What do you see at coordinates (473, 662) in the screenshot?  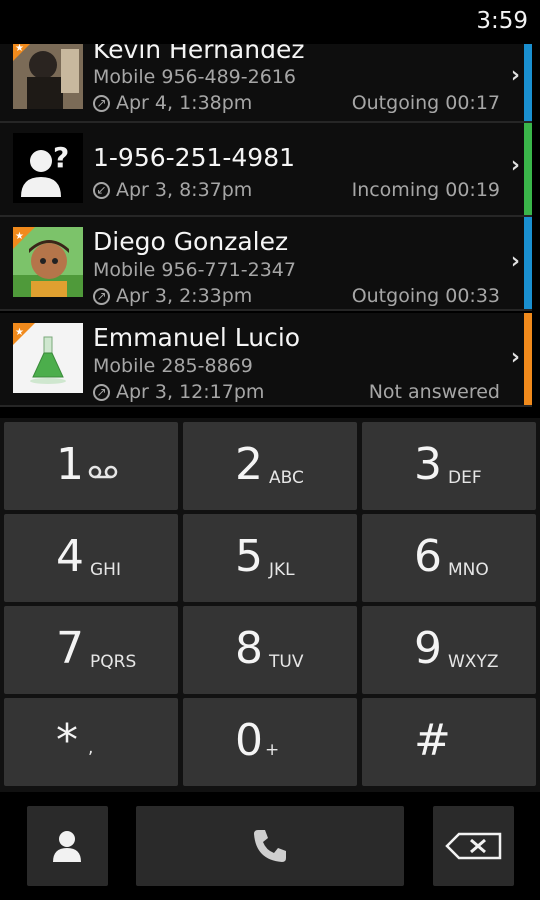 I see `key-letters: WXYZ` at bounding box center [473, 662].